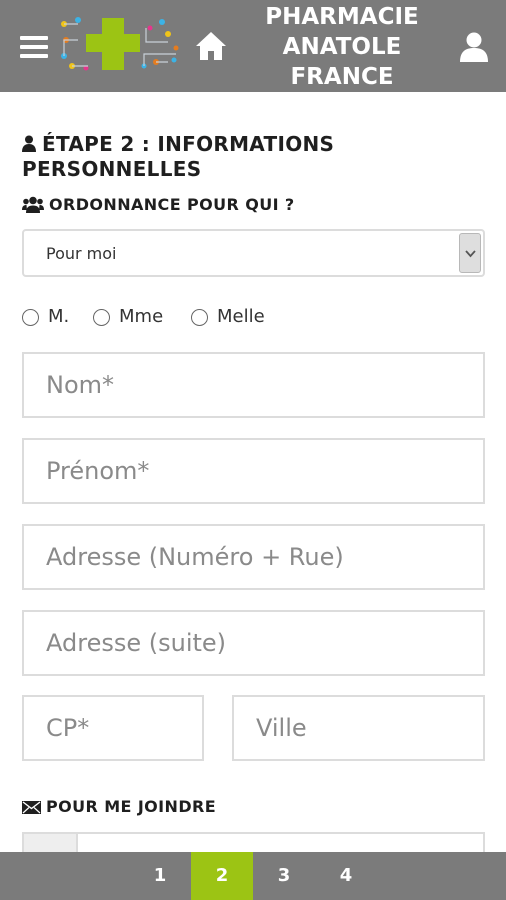 This screenshot has height=900, width=506. What do you see at coordinates (252, 157) in the screenshot?
I see `step-title: ÉTAPE 2 : INFORMATIONS PERSONNELLES` at bounding box center [252, 157].